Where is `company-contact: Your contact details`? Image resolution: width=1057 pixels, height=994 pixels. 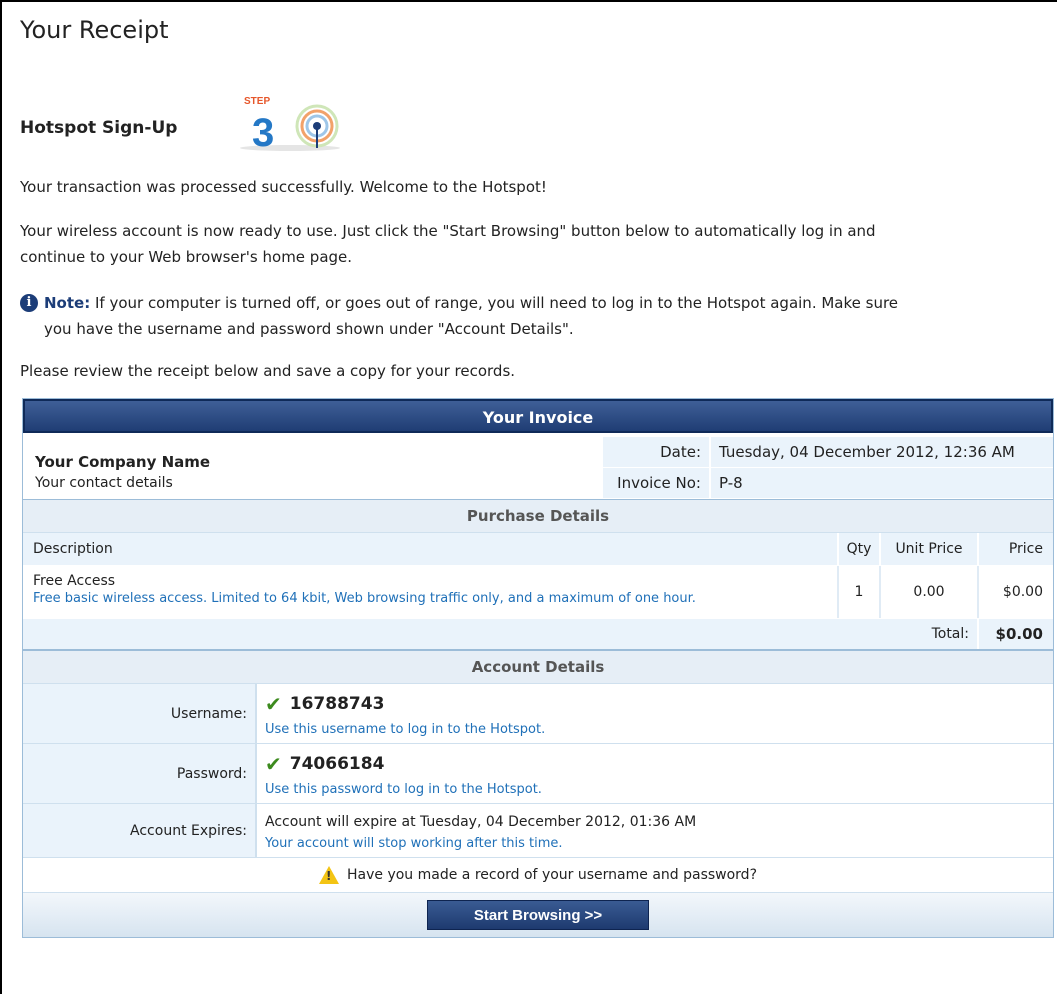
company-contact: Your contact details is located at coordinates (104, 483).